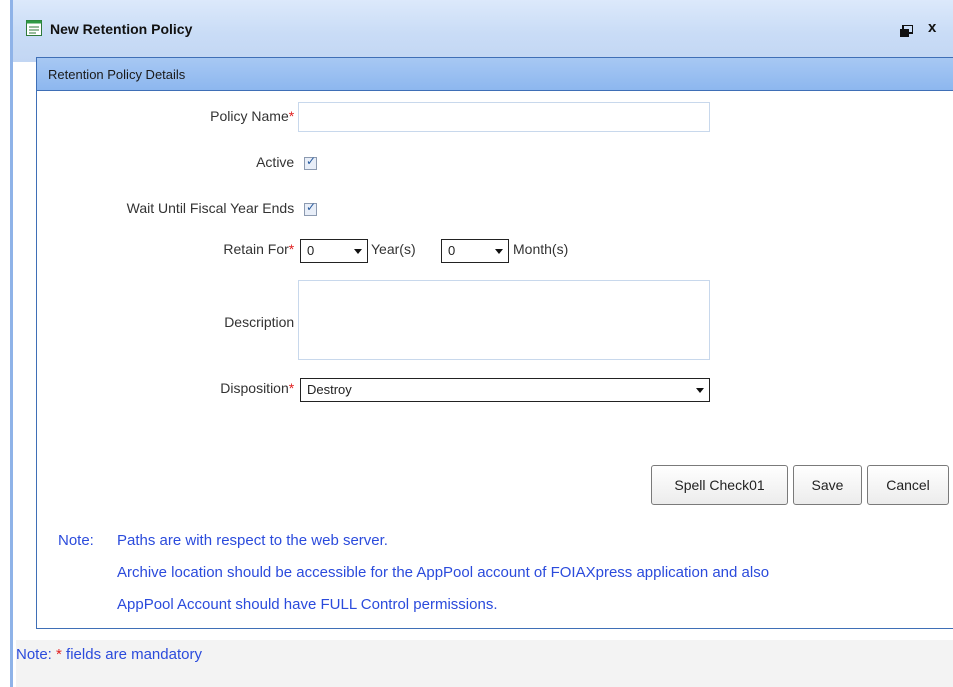 The image size is (953, 687). What do you see at coordinates (504, 320) in the screenshot?
I see `description-textarea` at bounding box center [504, 320].